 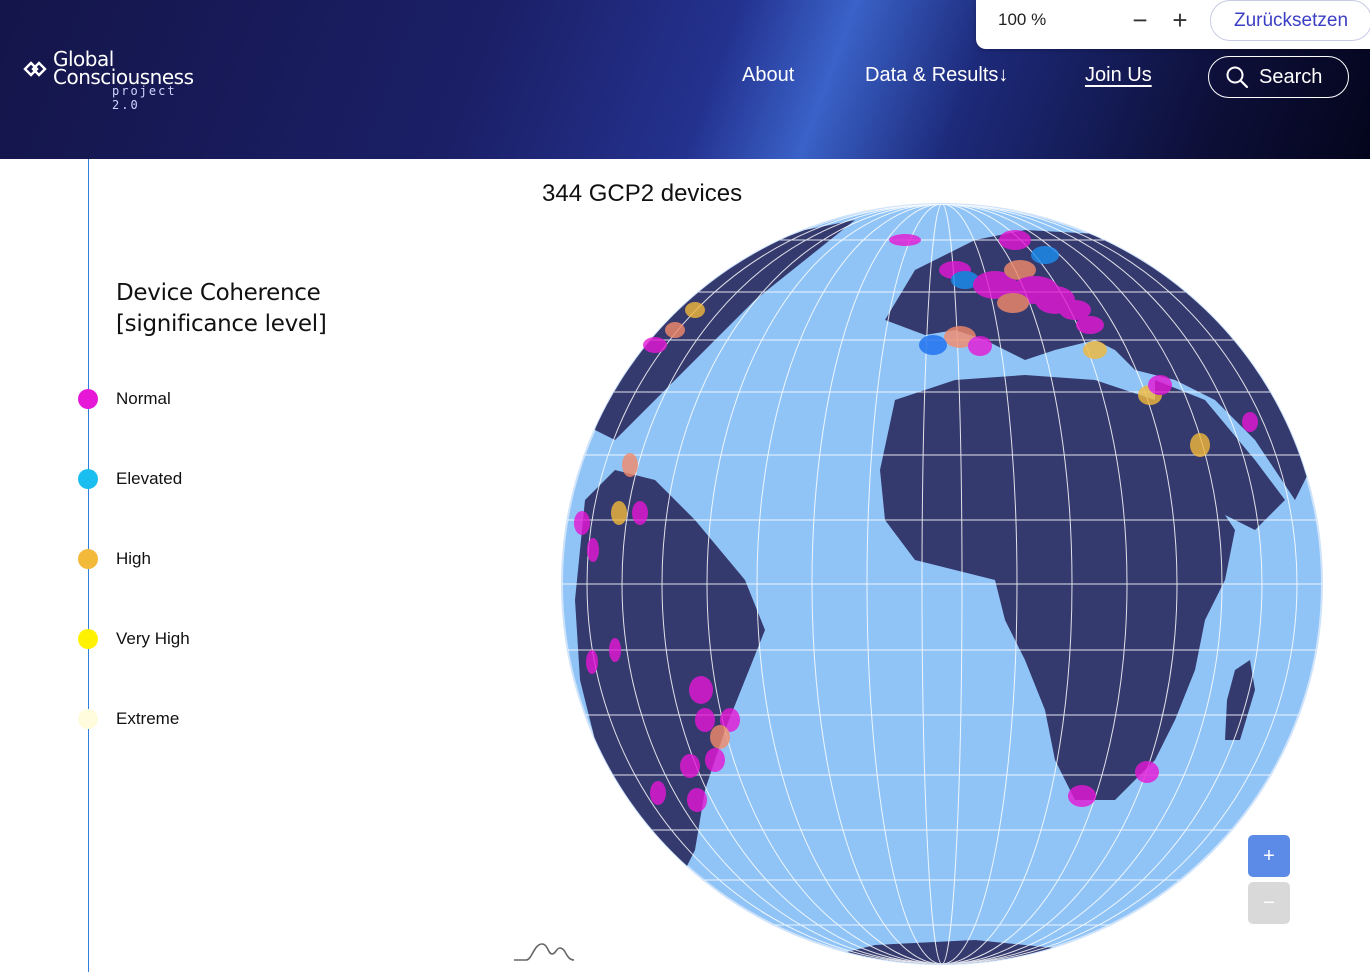 I want to click on legend-item-normal: Normal, so click(x=124, y=399).